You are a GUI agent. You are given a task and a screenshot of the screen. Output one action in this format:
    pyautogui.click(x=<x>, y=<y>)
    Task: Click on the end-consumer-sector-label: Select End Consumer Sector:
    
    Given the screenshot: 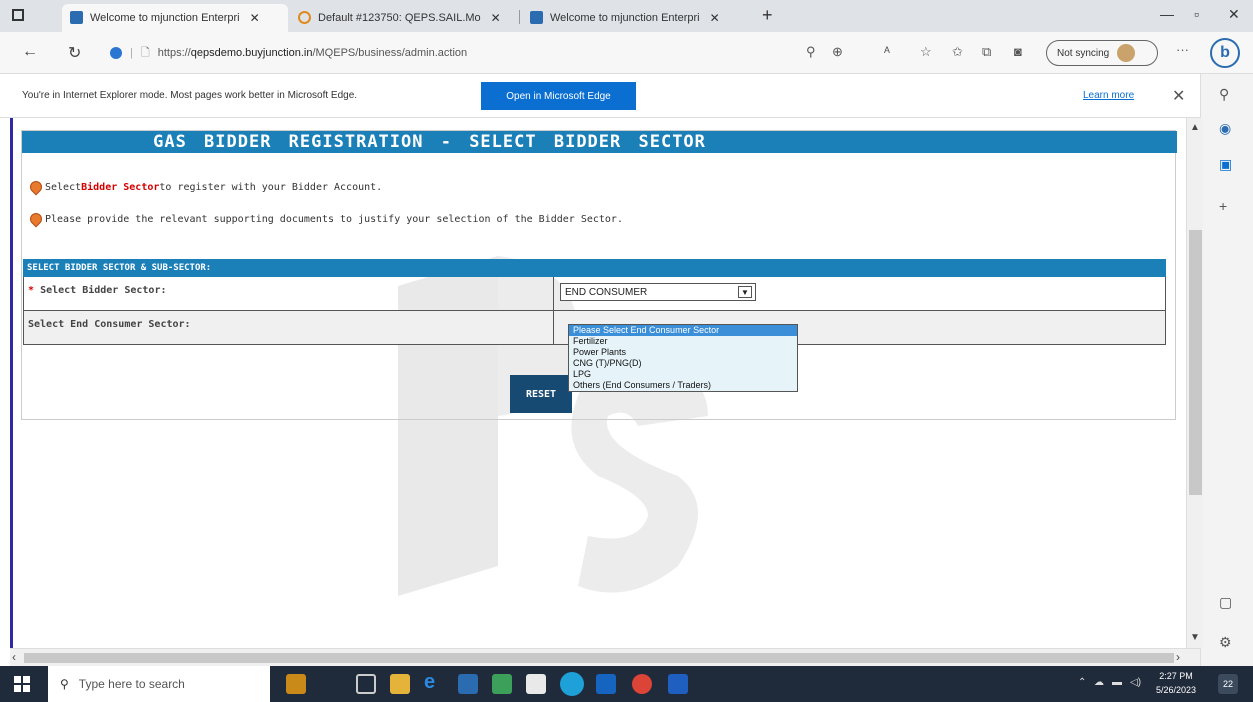 What is the action you would take?
    pyautogui.click(x=289, y=327)
    